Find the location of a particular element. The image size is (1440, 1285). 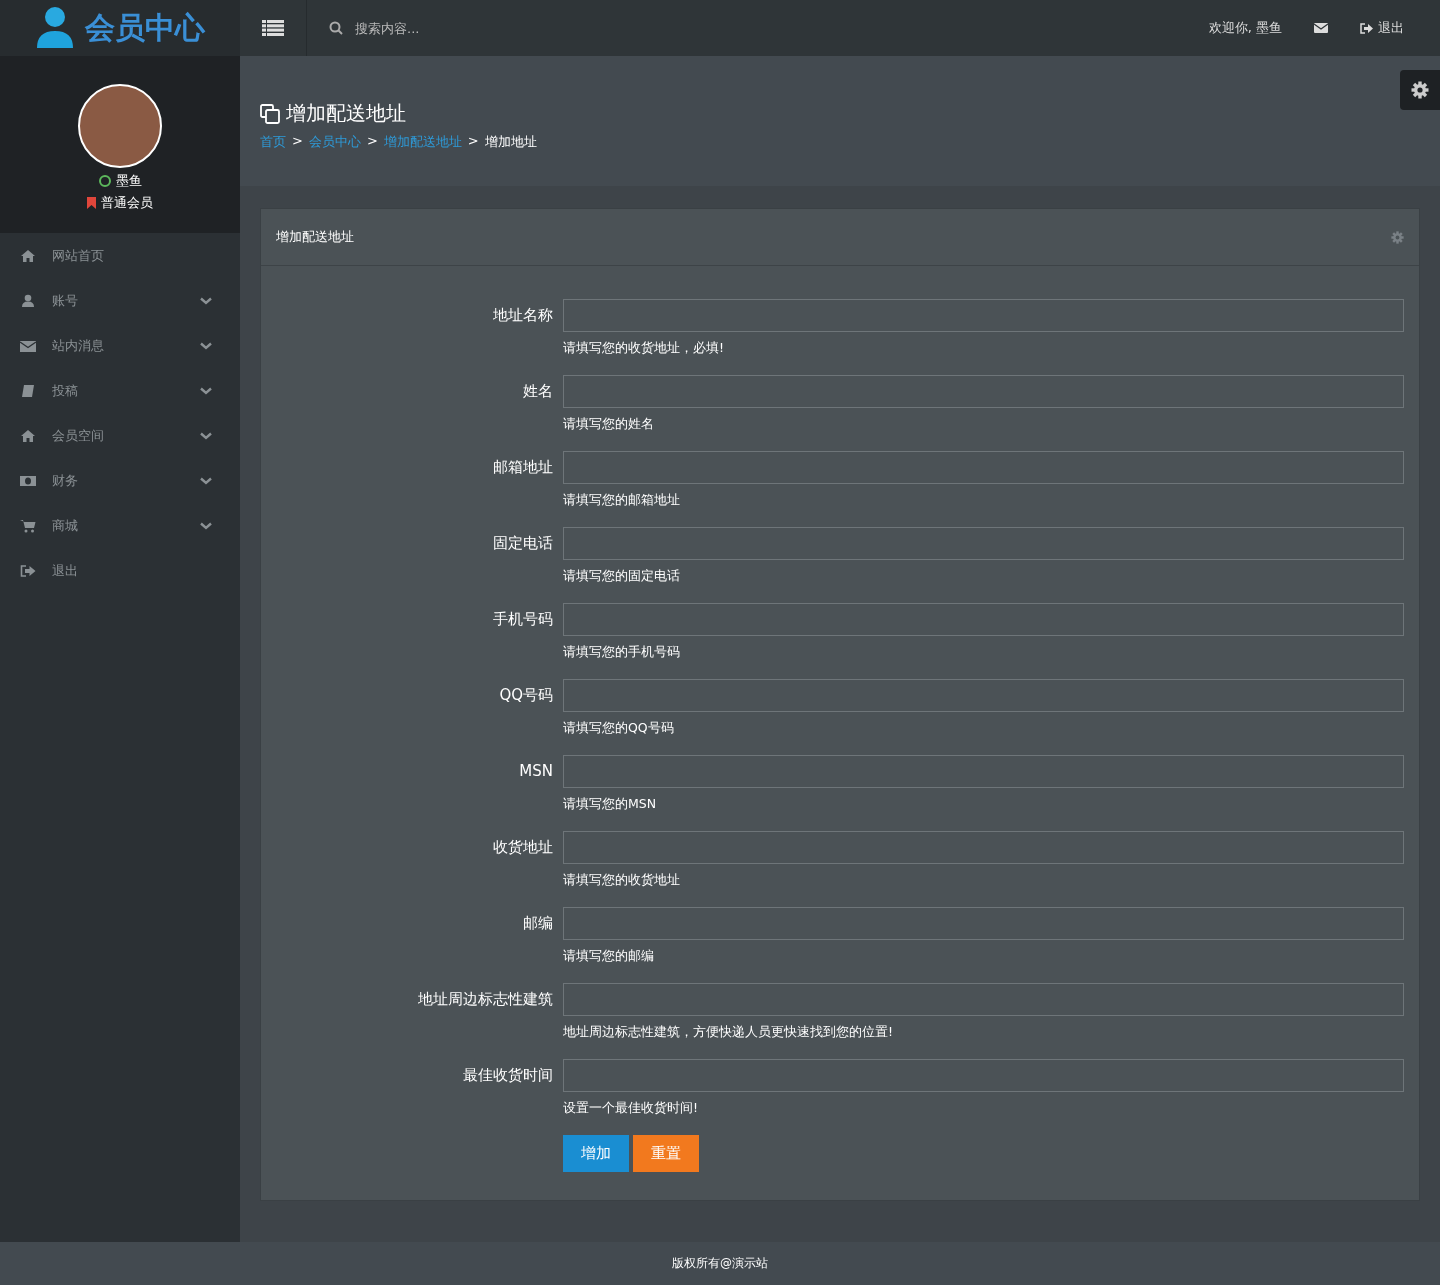

member-level: 普通会员 is located at coordinates (127, 203).